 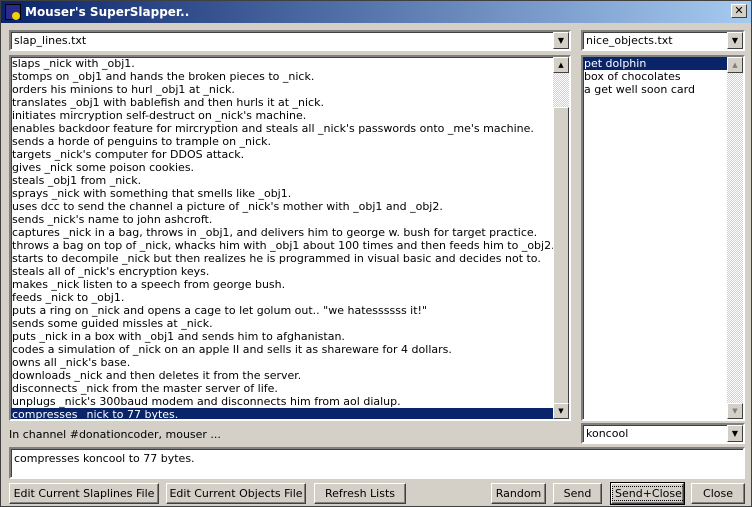 I want to click on title-bar: Mouser's SuperSlapper.., so click(x=376, y=12).